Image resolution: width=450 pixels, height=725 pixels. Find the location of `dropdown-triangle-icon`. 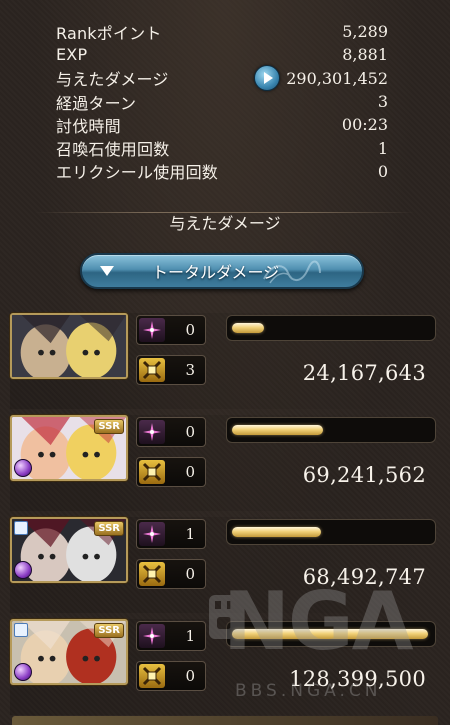

dropdown-triangle-icon is located at coordinates (107, 271).